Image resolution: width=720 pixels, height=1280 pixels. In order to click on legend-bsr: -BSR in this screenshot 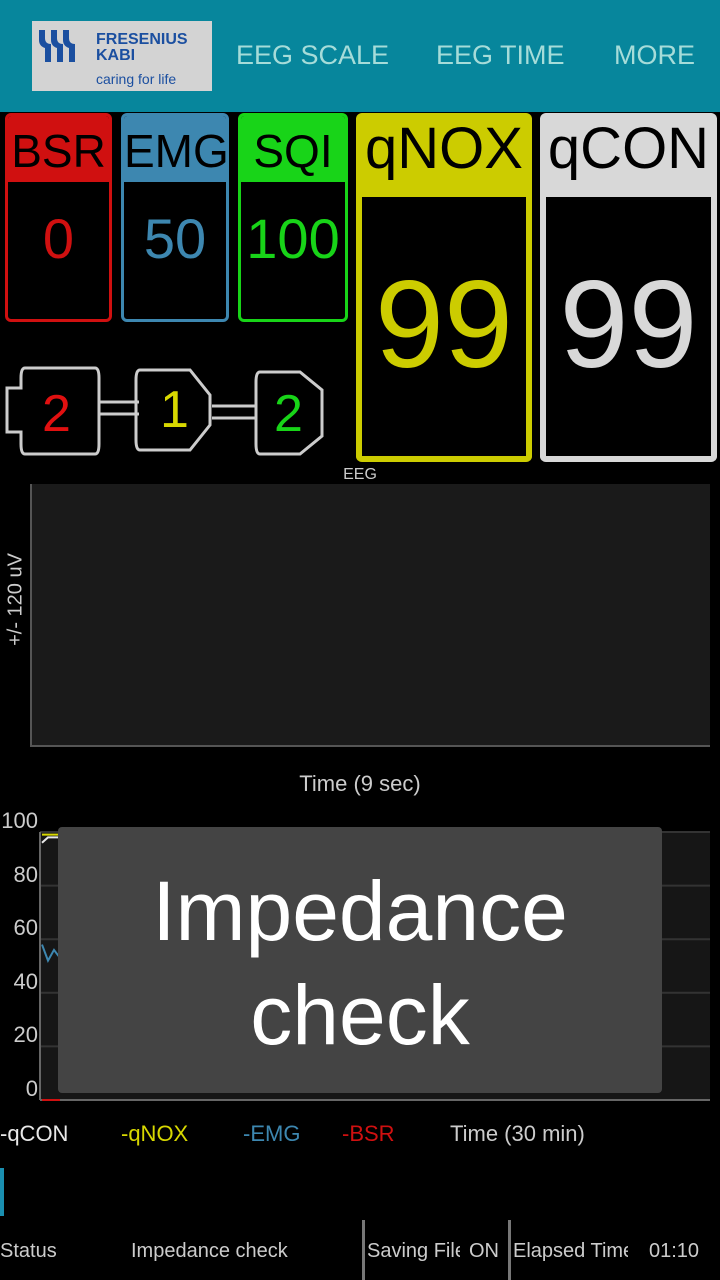, I will do `click(368, 1133)`.